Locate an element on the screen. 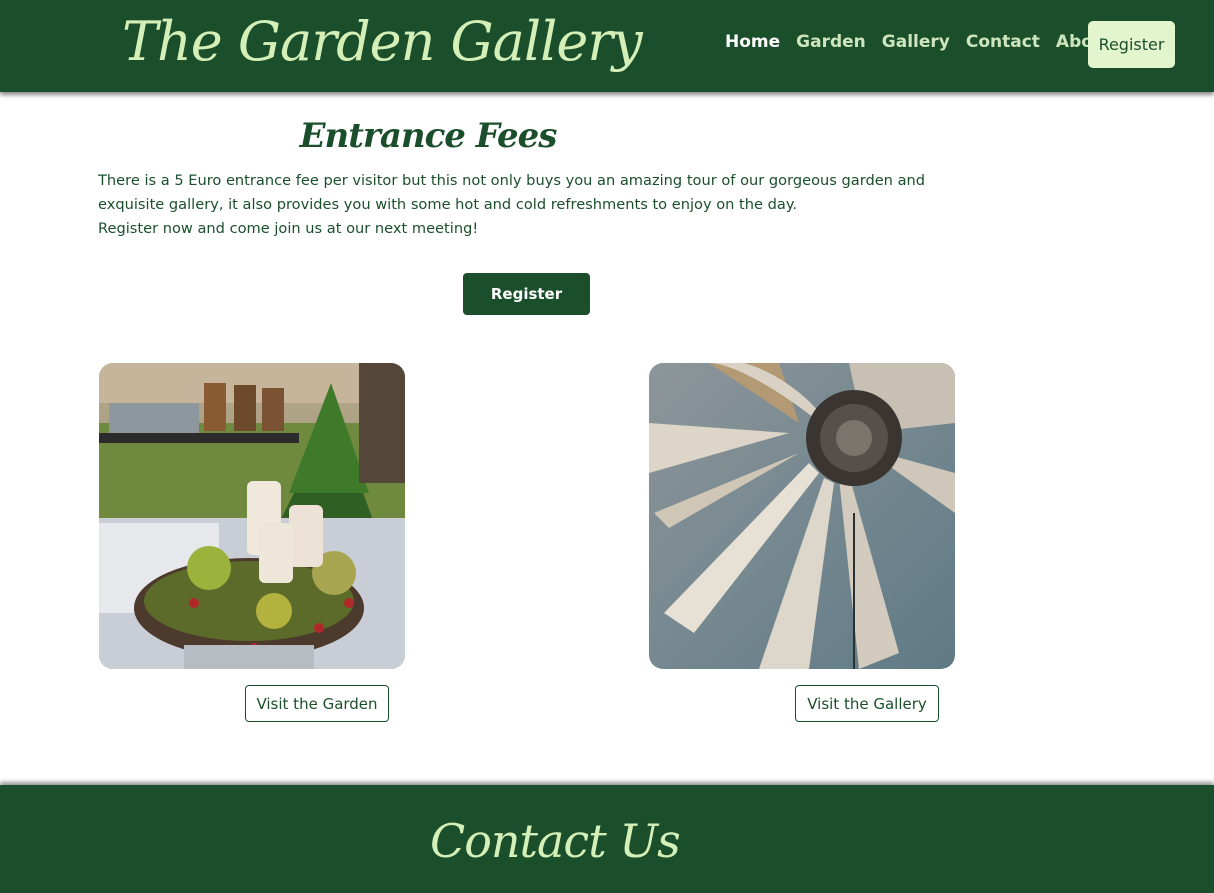 The image size is (1214, 893). site-logo: The Garden Gallery is located at coordinates (382, 42).